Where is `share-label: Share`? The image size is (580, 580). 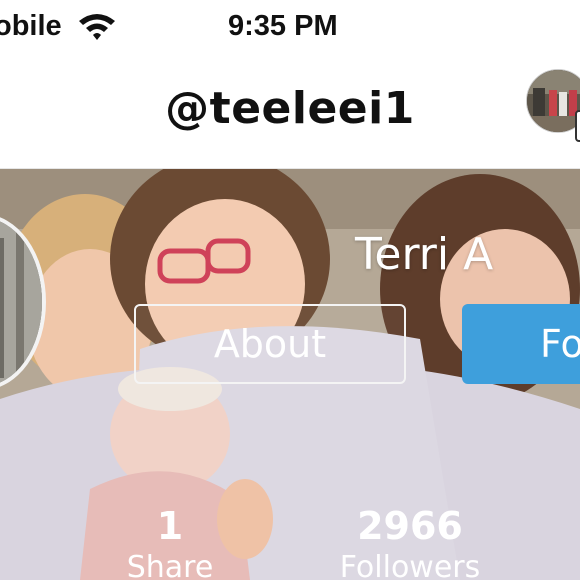 share-label: Share is located at coordinates (170, 565).